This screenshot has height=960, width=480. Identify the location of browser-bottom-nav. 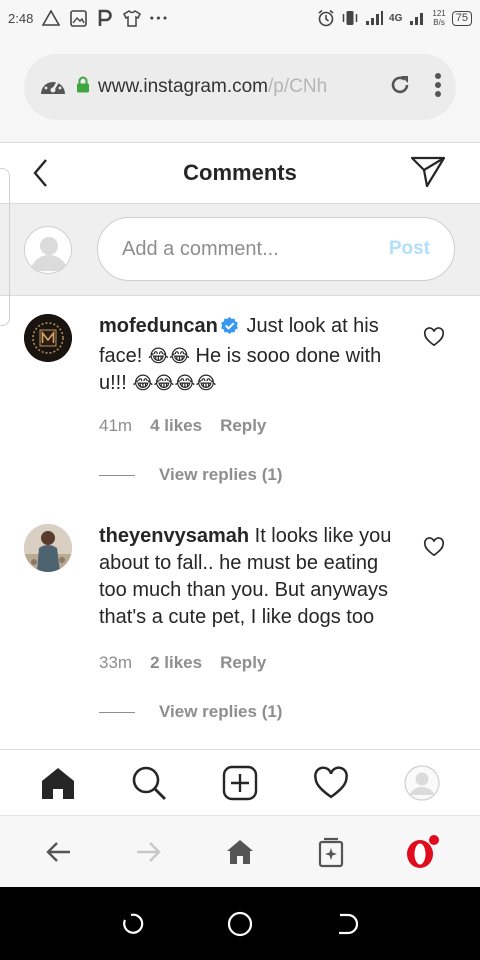
(240, 851).